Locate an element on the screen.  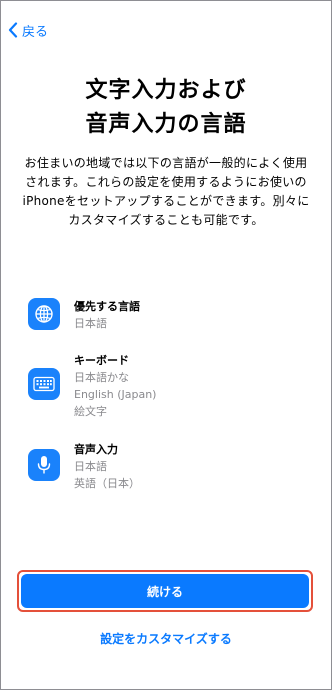
page-title: 文字入力および 音声入力の言語 is located at coordinates (166, 108).